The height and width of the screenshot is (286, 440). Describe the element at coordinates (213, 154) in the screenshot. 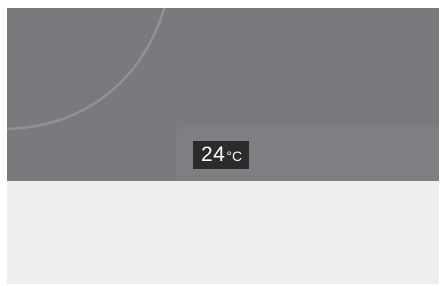

I see `temperature-value: 24` at that location.